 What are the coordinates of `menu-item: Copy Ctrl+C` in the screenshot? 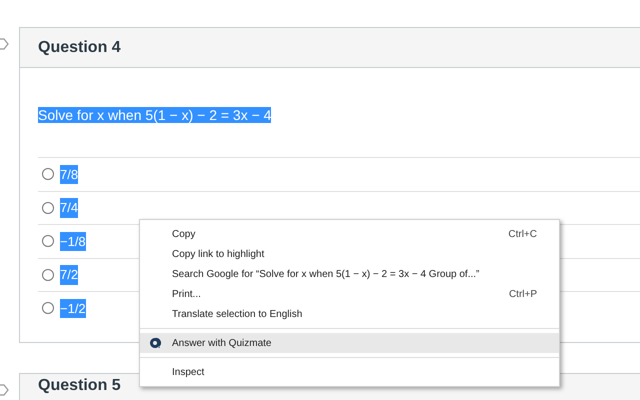 It's located at (349, 234).